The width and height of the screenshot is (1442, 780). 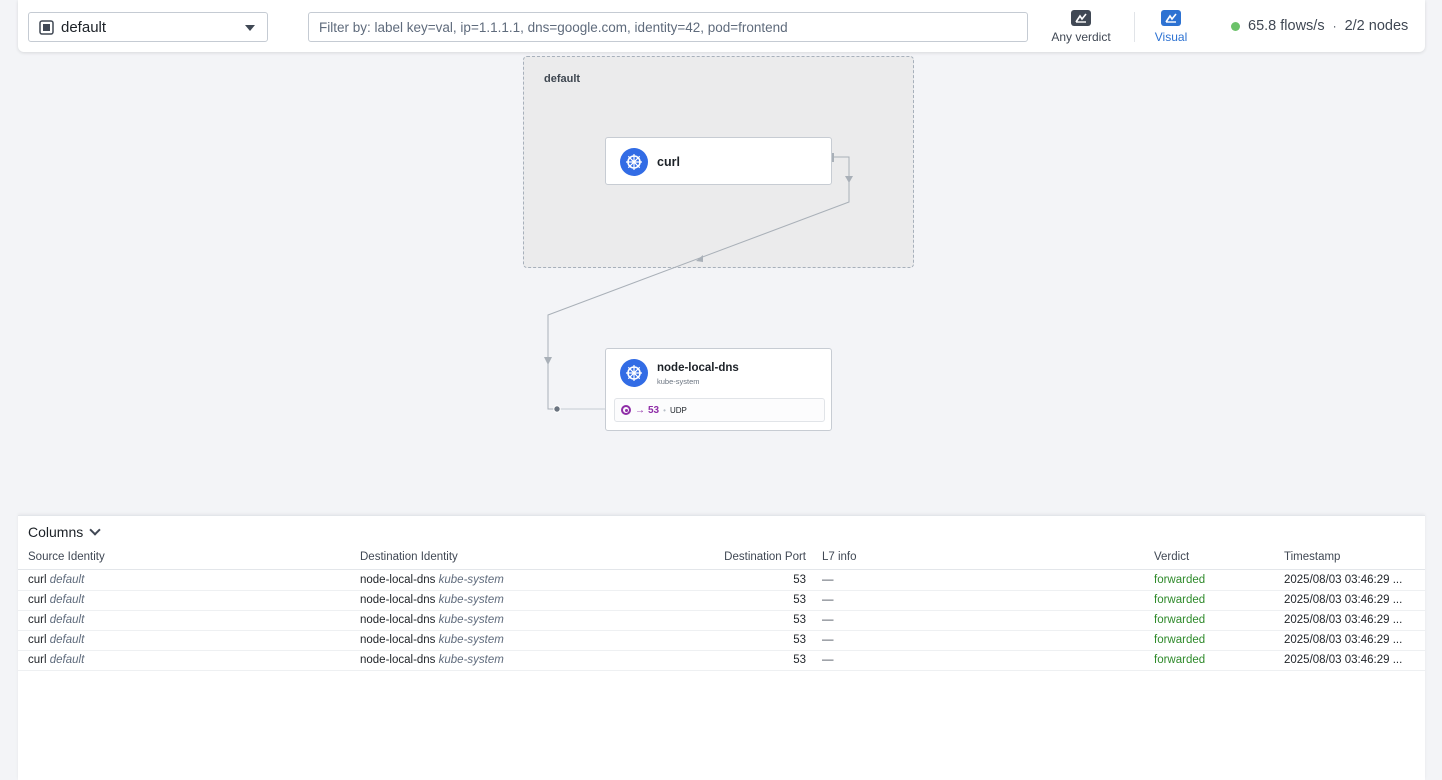 What do you see at coordinates (1171, 18) in the screenshot?
I see `visual-icon` at bounding box center [1171, 18].